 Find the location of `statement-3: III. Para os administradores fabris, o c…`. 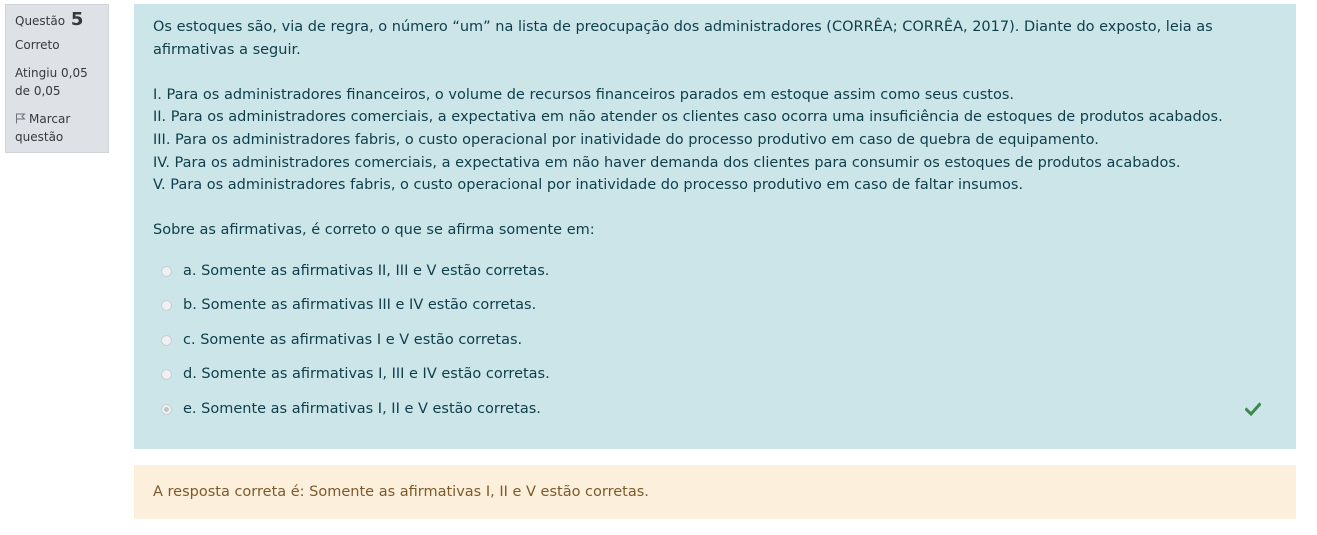

statement-3: III. Para os administradores fabris, o c… is located at coordinates (626, 139).